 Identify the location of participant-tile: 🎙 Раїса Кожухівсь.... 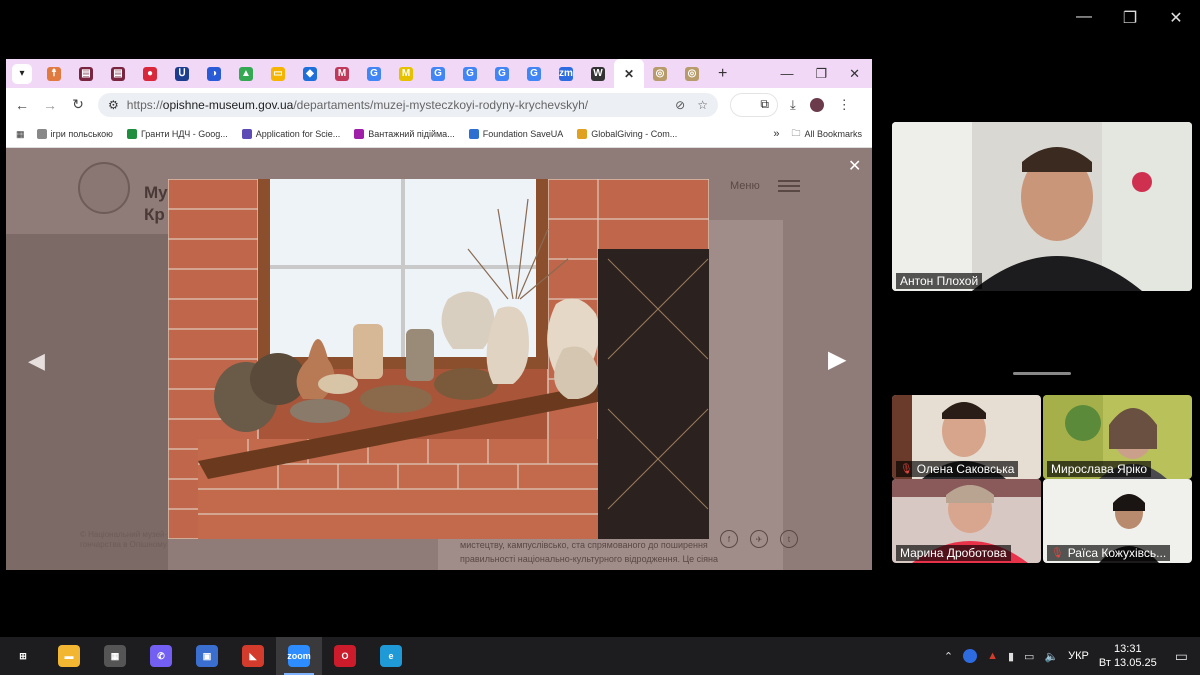
(1117, 521).